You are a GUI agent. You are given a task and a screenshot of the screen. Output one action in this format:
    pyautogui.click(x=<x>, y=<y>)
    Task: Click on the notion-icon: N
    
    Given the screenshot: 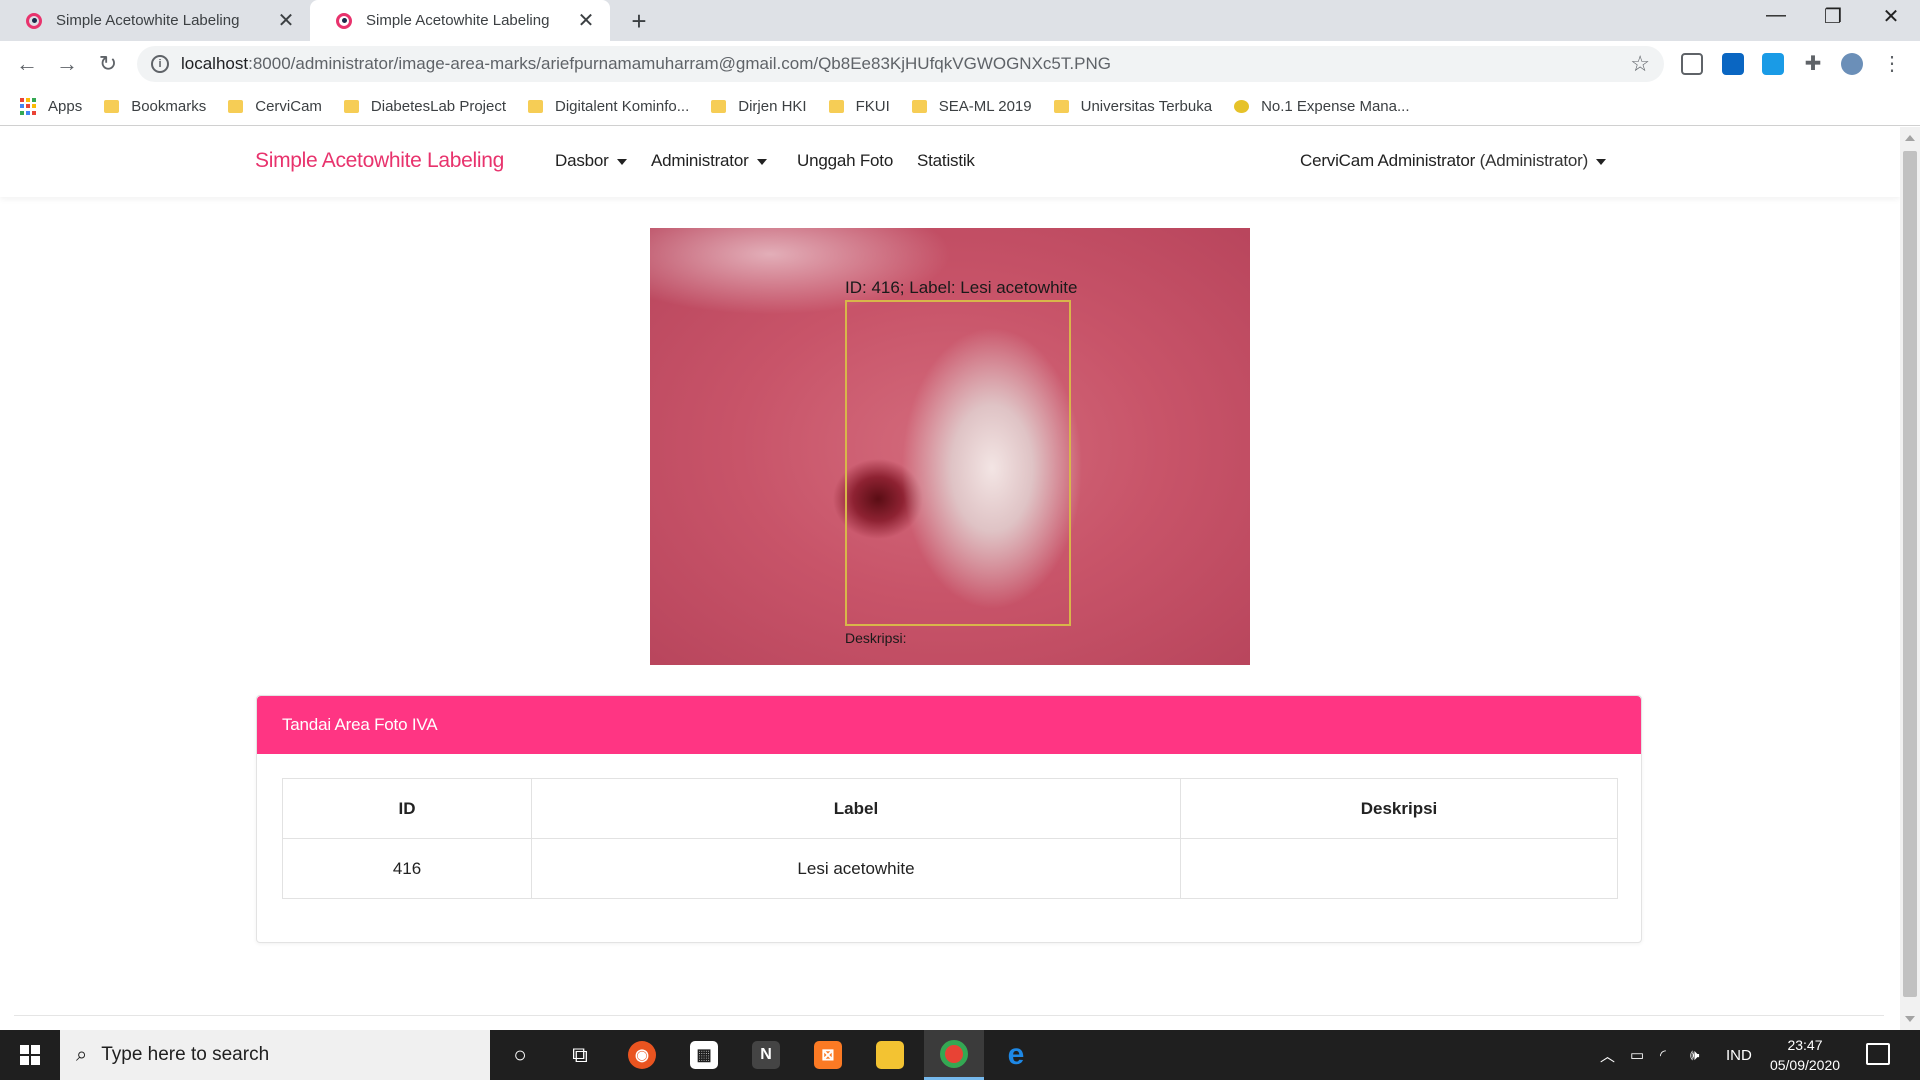 What is the action you would take?
    pyautogui.click(x=766, y=1055)
    